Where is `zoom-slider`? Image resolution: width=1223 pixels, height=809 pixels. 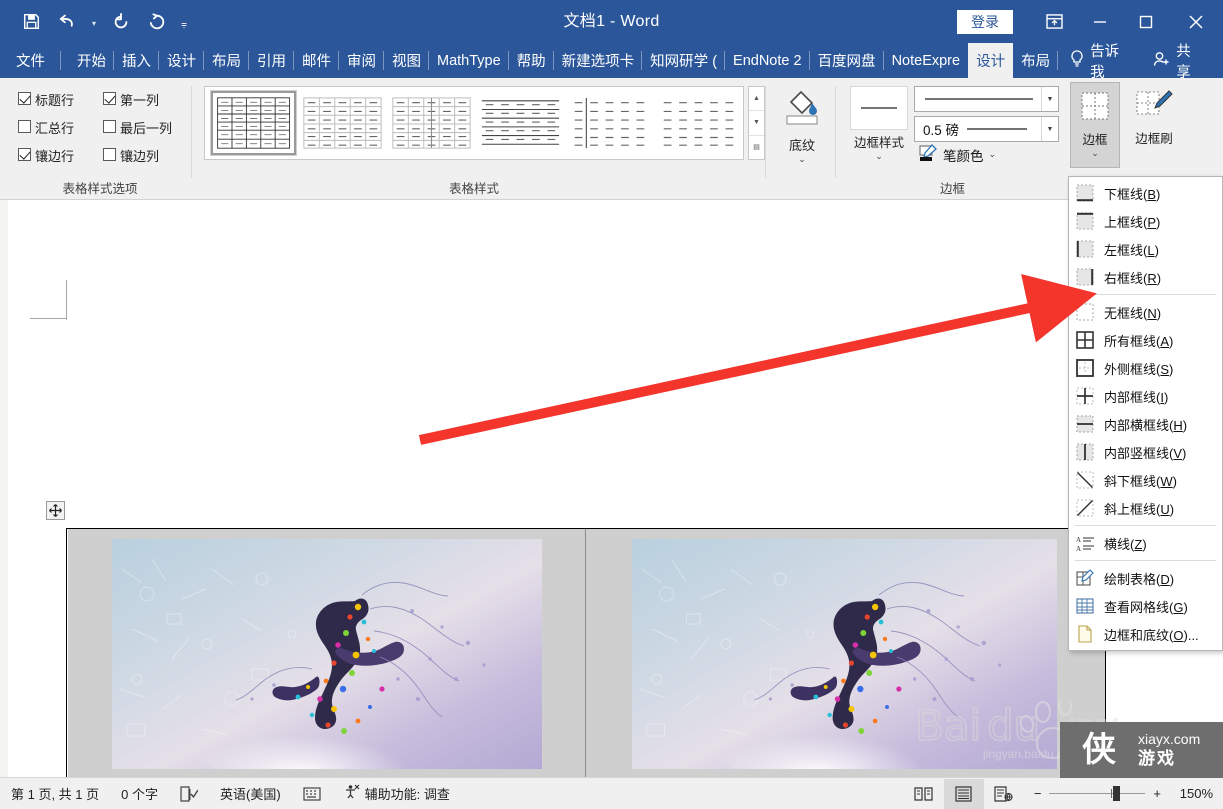 zoom-slider is located at coordinates (1097, 793).